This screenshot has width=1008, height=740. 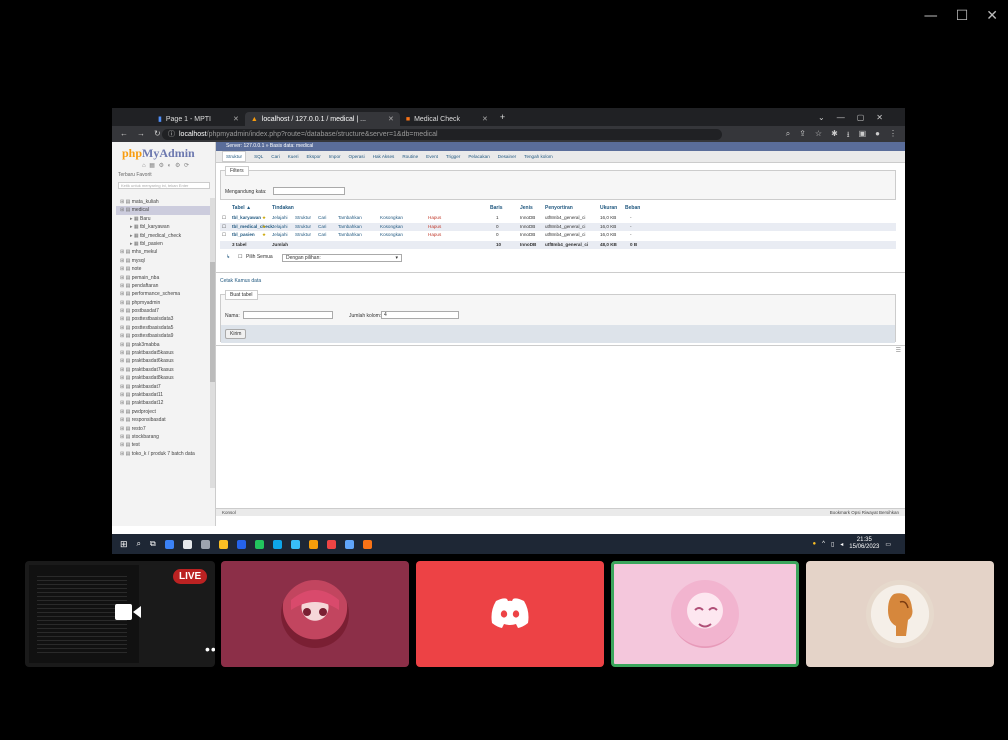 I want to click on tab-pelacakan: Pelacakan, so click(x=478, y=156).